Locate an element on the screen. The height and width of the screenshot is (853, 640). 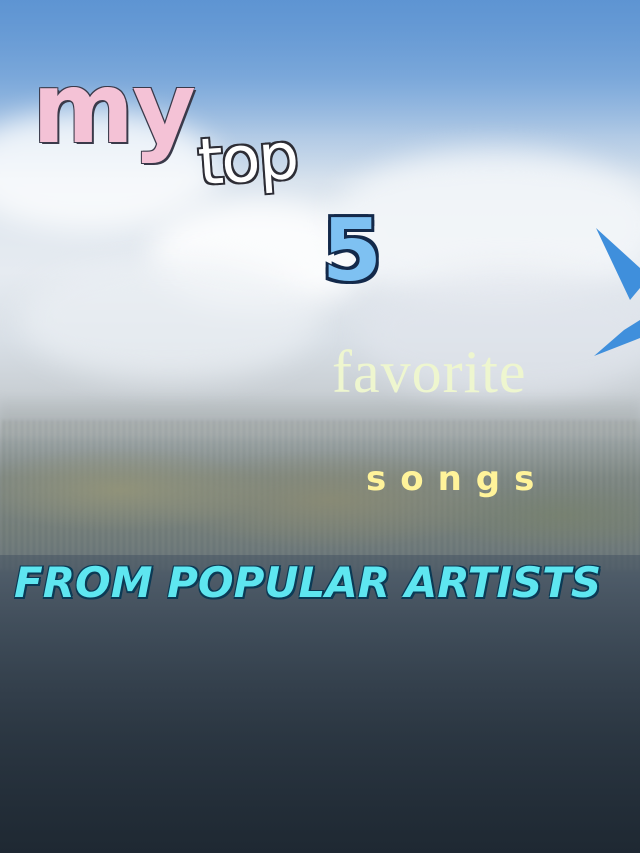
title-word-my: my is located at coordinates (114, 109).